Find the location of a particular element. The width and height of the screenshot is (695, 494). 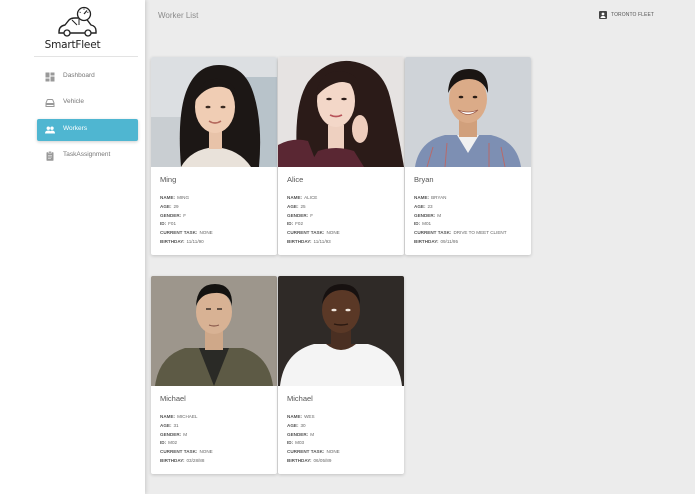

worker-name: ALICE is located at coordinates (311, 197).